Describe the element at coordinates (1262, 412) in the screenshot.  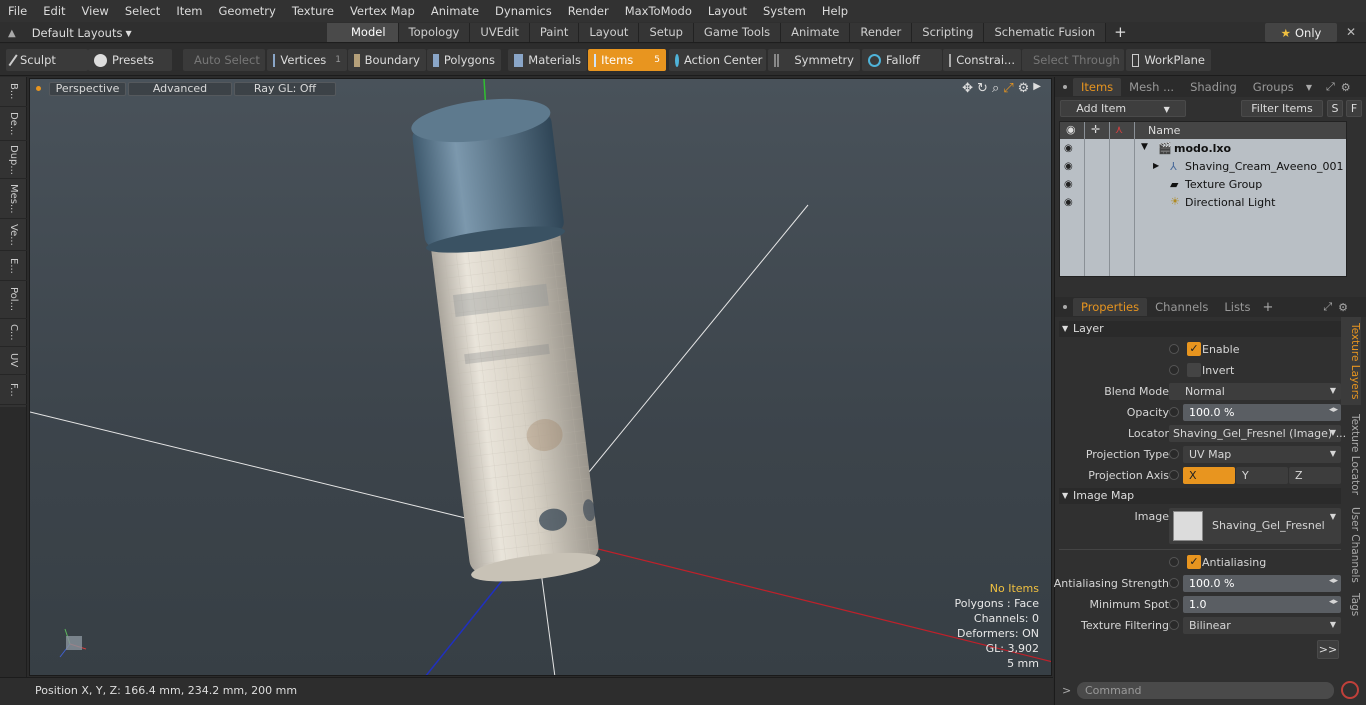
I see `opacity-slider: 100.0 % ◂▸` at that location.